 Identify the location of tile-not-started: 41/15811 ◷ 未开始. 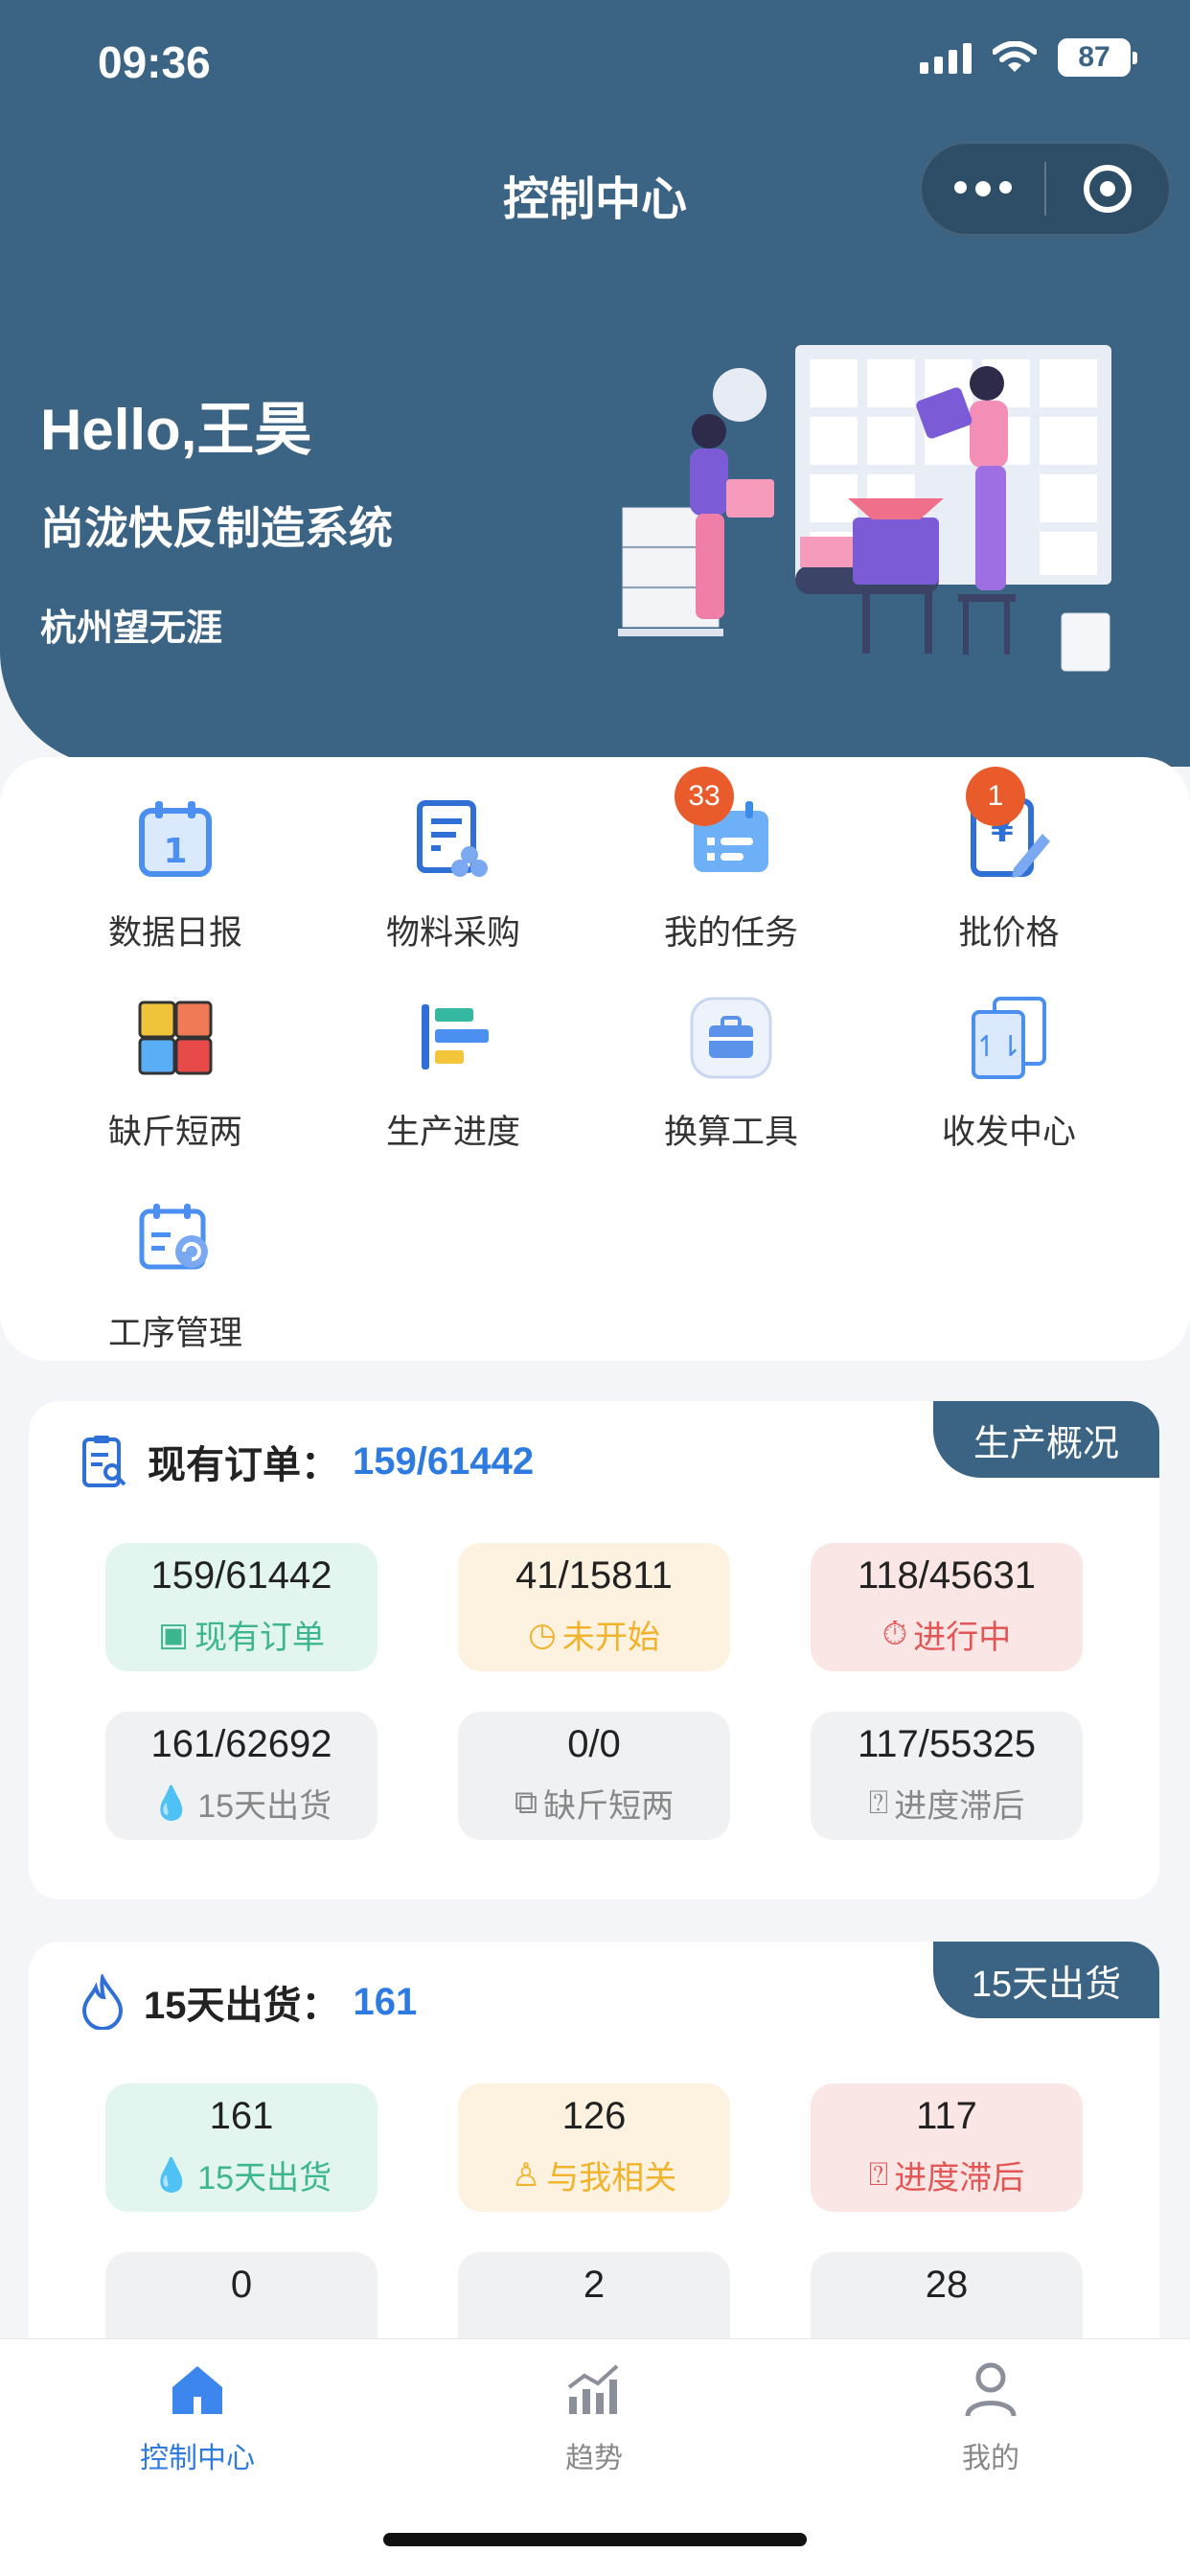
(594, 1607).